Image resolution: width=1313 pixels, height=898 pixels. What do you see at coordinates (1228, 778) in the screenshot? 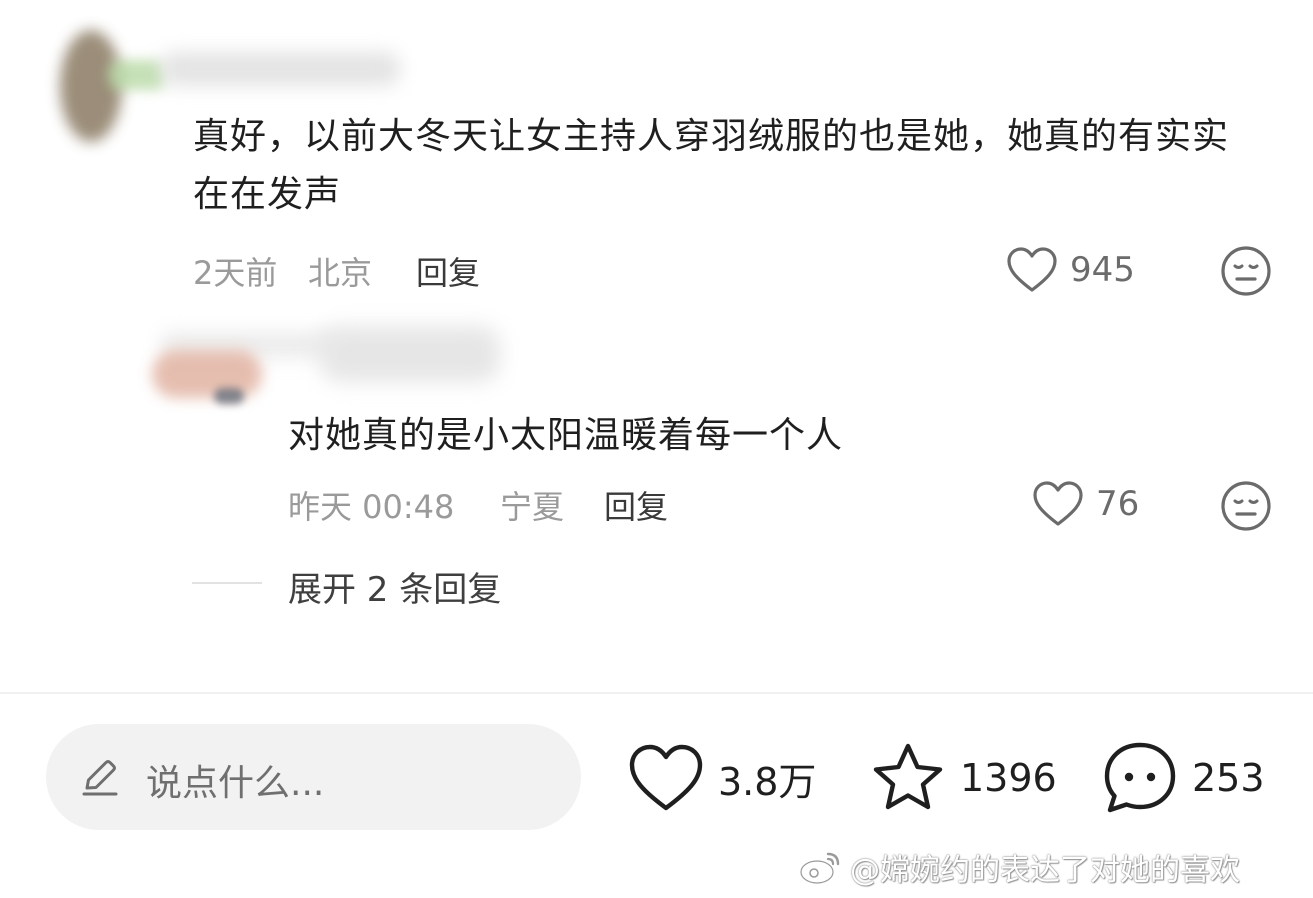
I see `post-comment-count: 253` at bounding box center [1228, 778].